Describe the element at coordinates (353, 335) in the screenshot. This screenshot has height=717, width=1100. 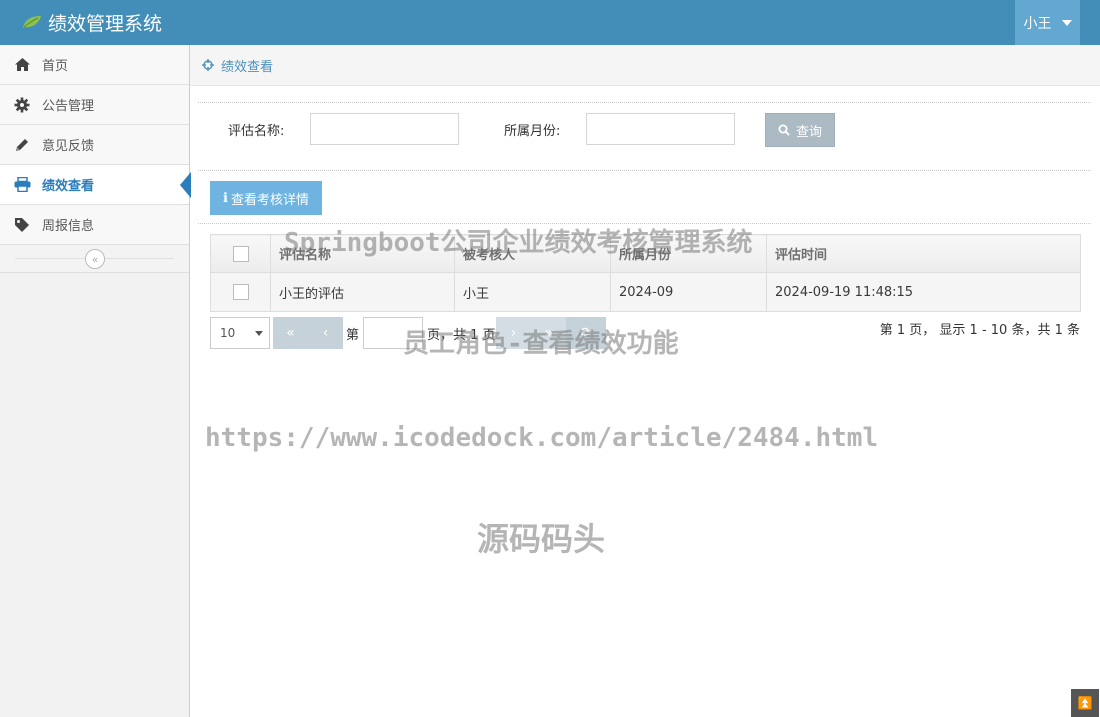
I see `page-label: 第` at that location.